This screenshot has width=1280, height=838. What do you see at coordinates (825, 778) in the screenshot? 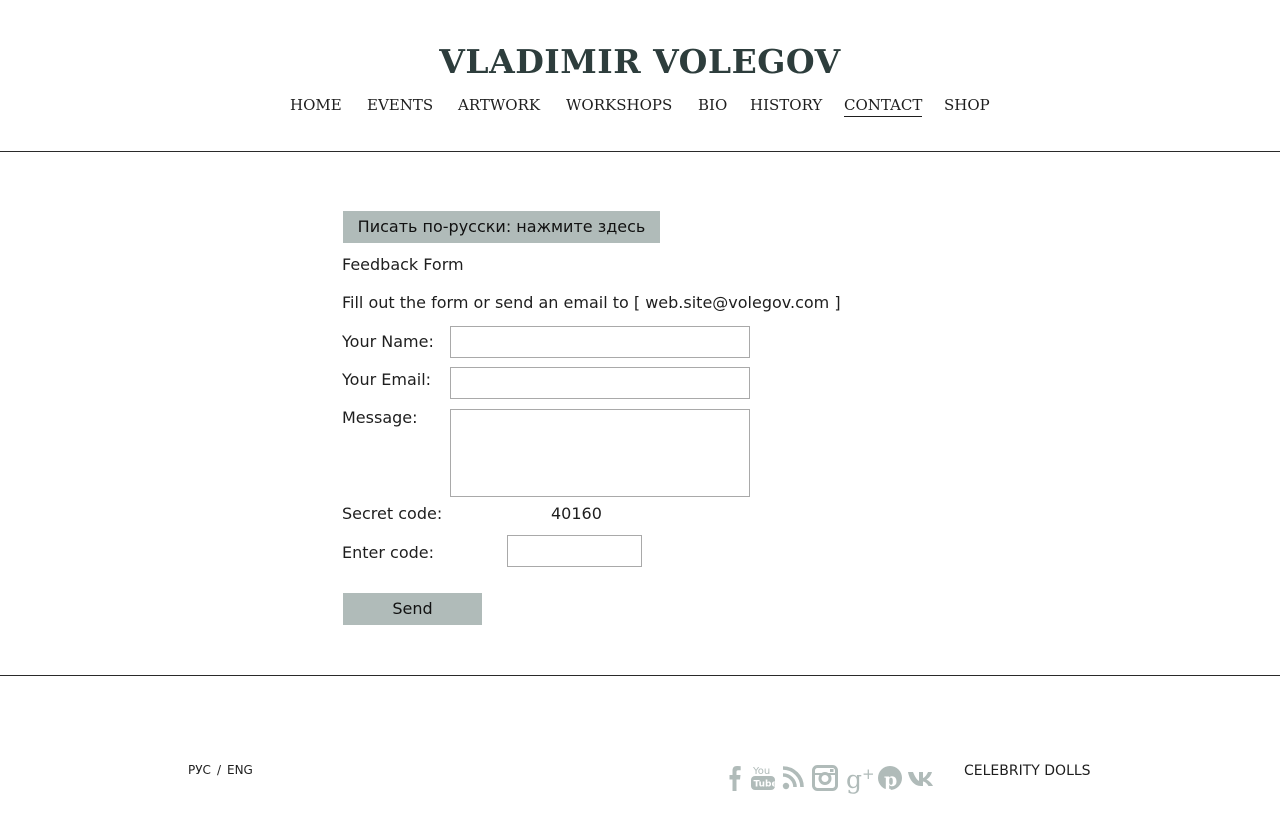
I see `instagram-icon` at bounding box center [825, 778].